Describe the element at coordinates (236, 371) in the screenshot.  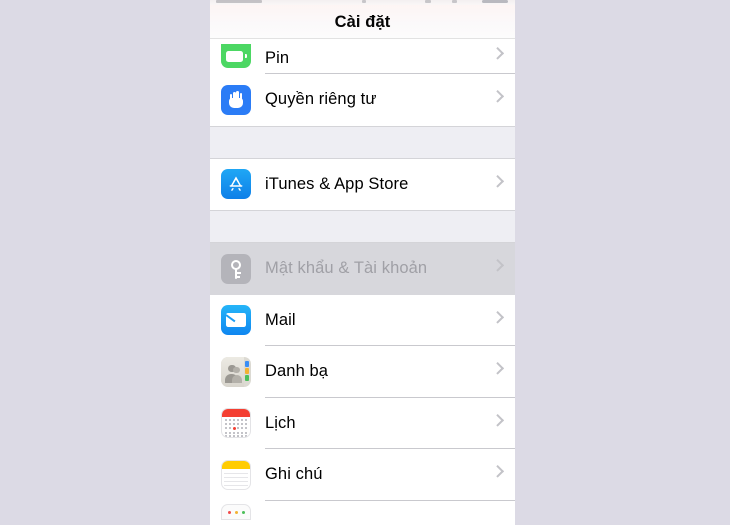
I see `contacts-icon` at that location.